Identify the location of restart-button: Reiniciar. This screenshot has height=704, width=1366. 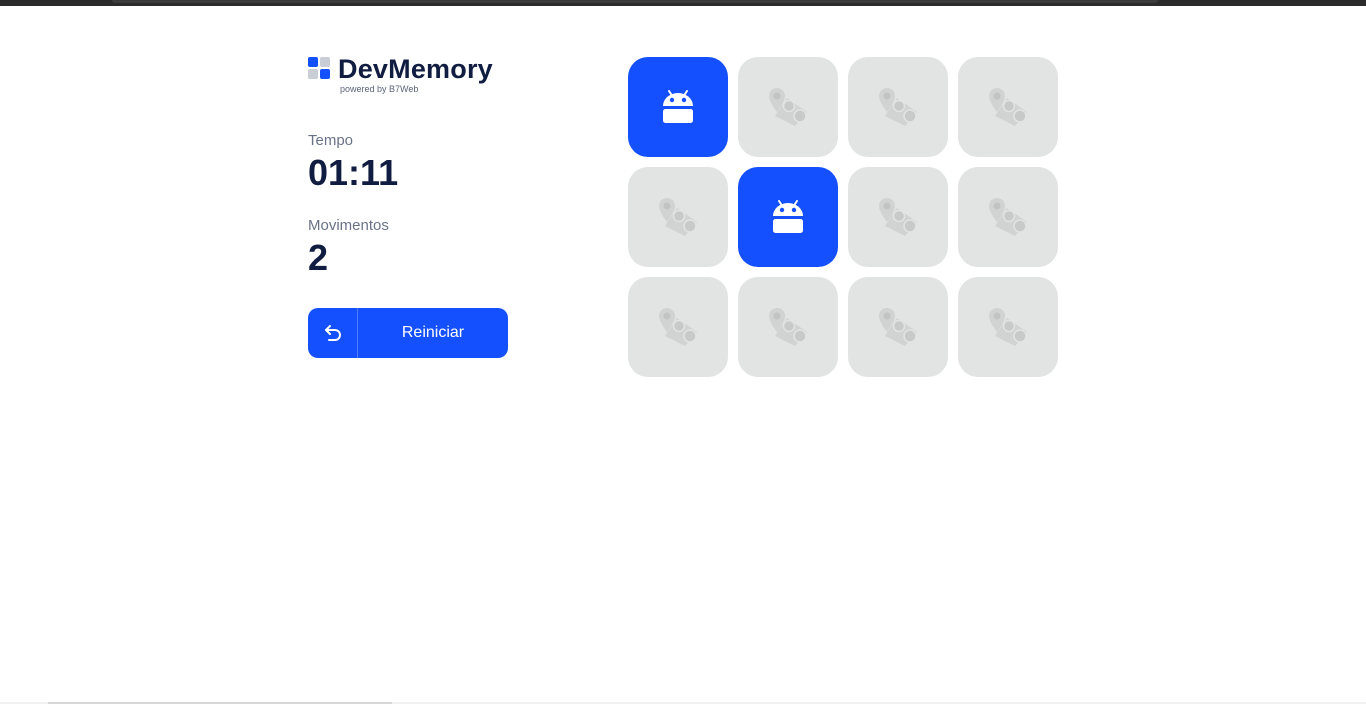
(408, 333).